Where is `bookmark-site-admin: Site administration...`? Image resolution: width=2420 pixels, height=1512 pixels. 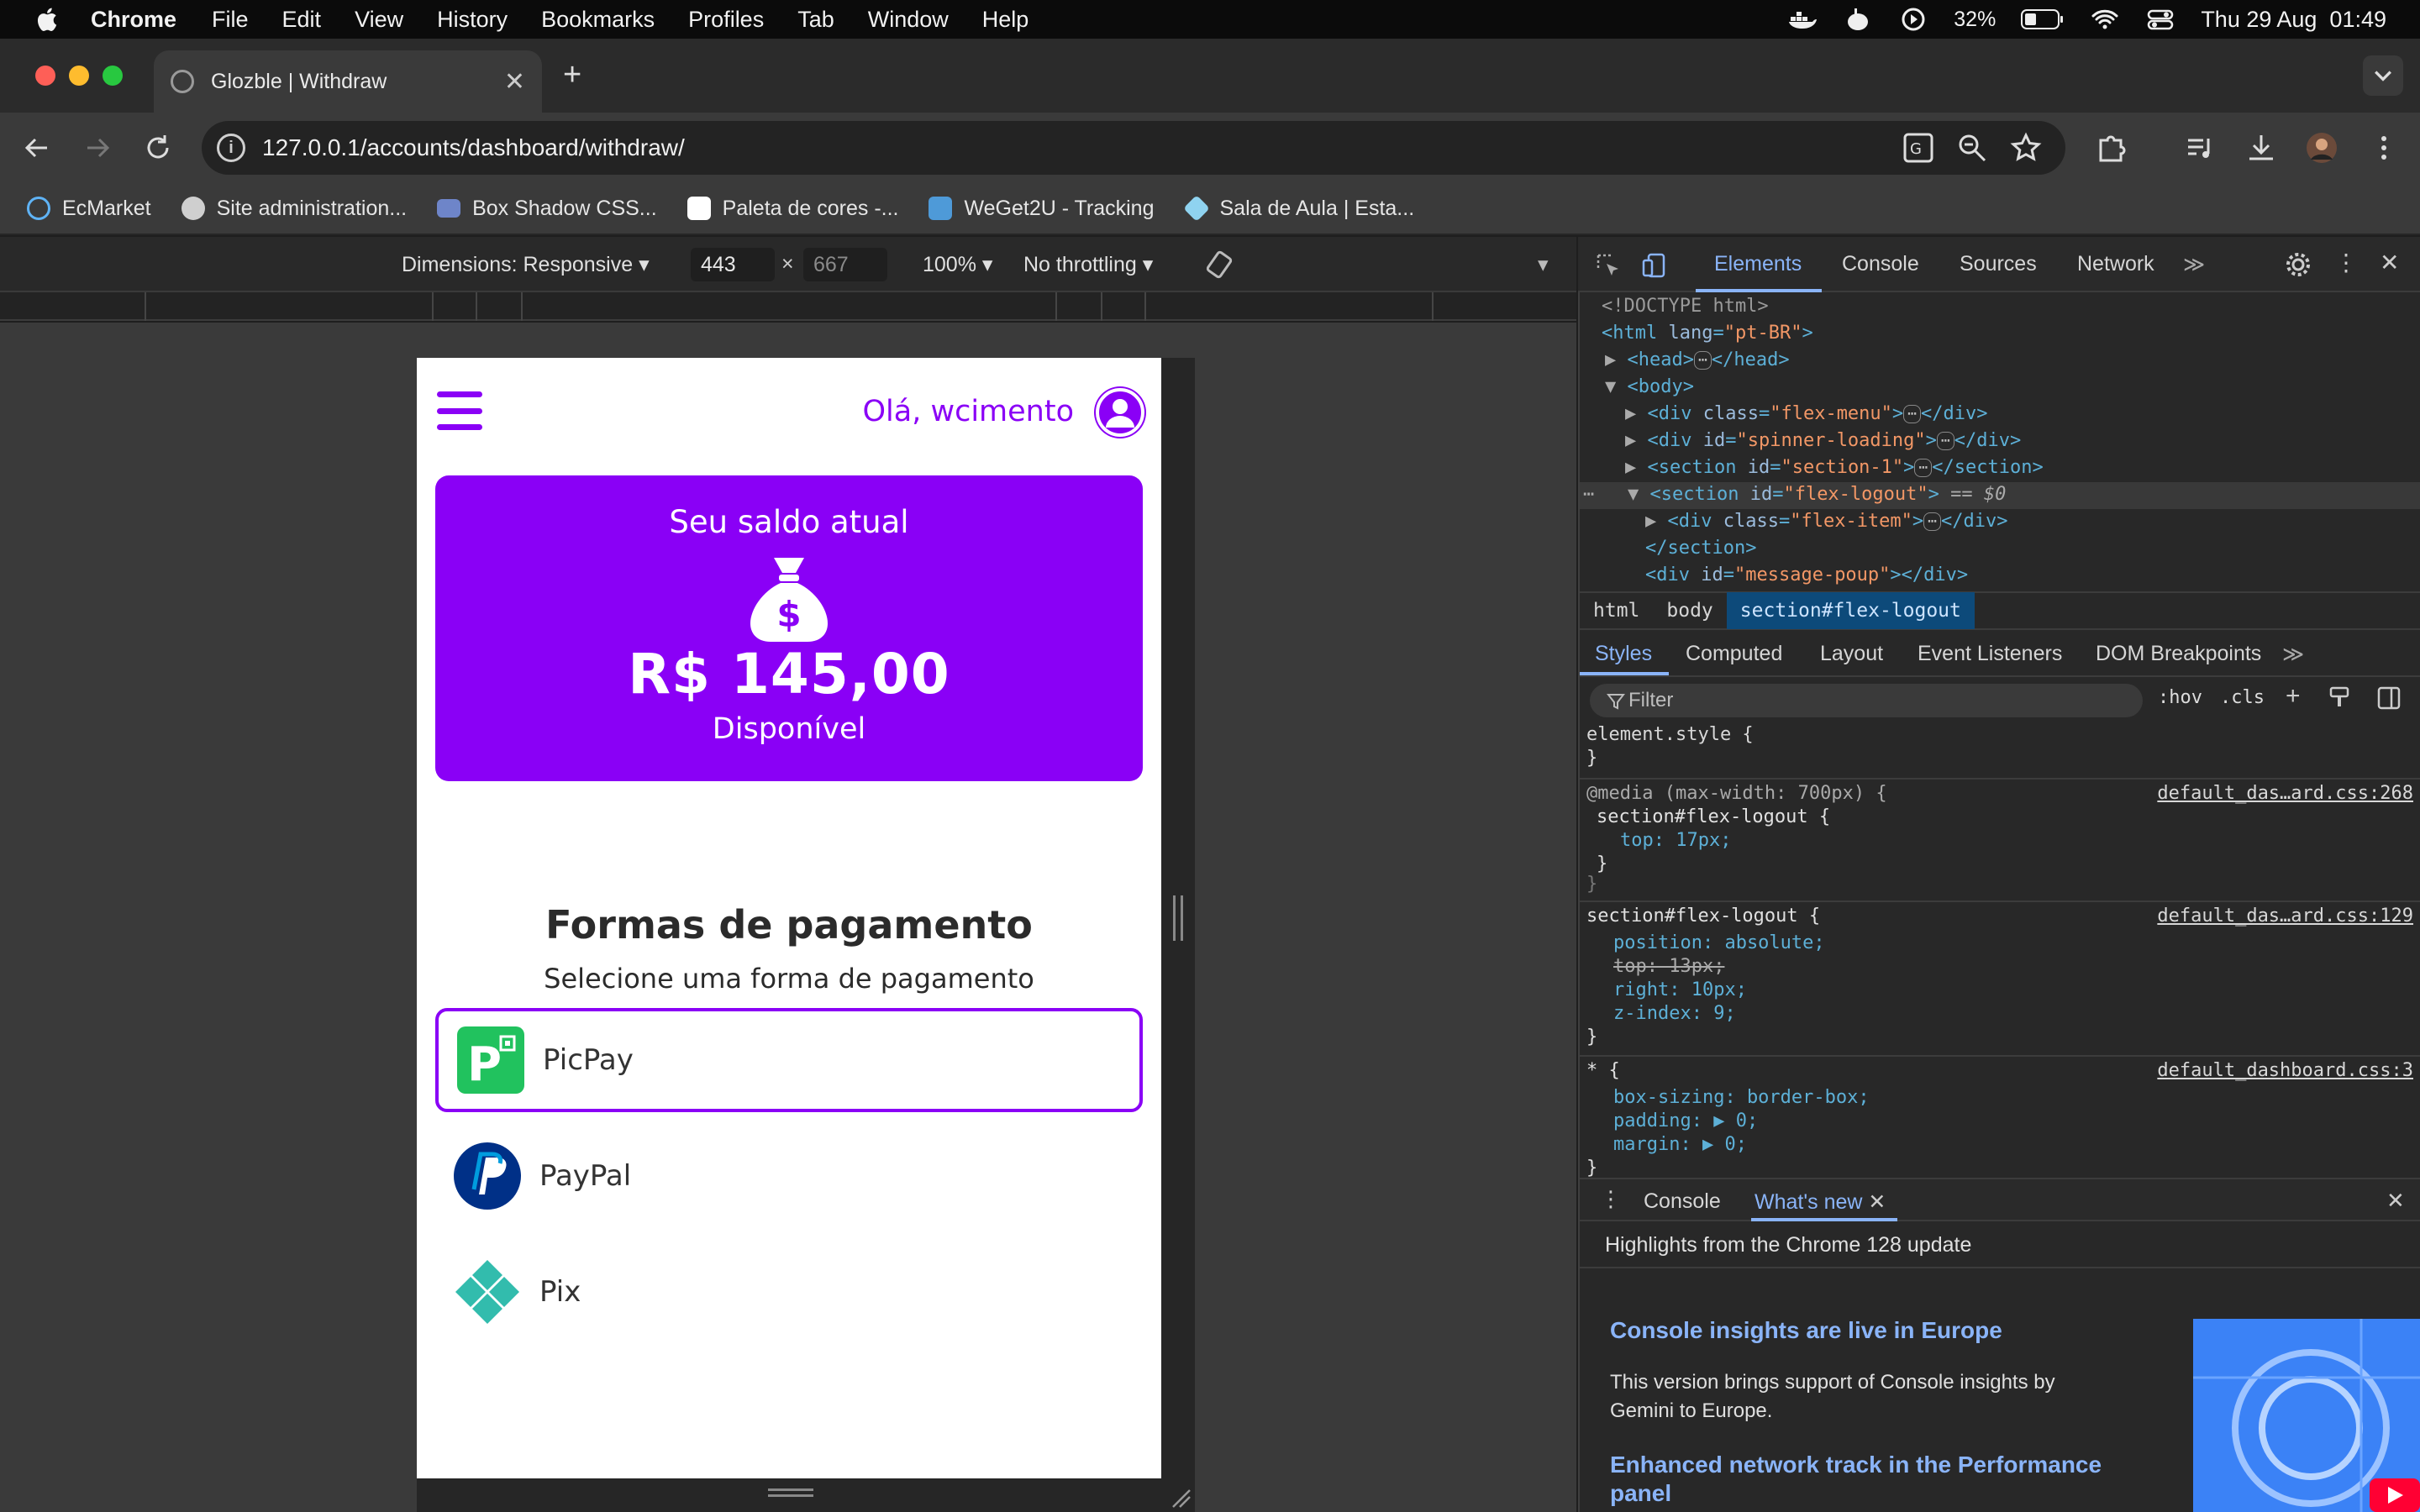
bookmark-site-admin: Site administration... is located at coordinates (294, 209).